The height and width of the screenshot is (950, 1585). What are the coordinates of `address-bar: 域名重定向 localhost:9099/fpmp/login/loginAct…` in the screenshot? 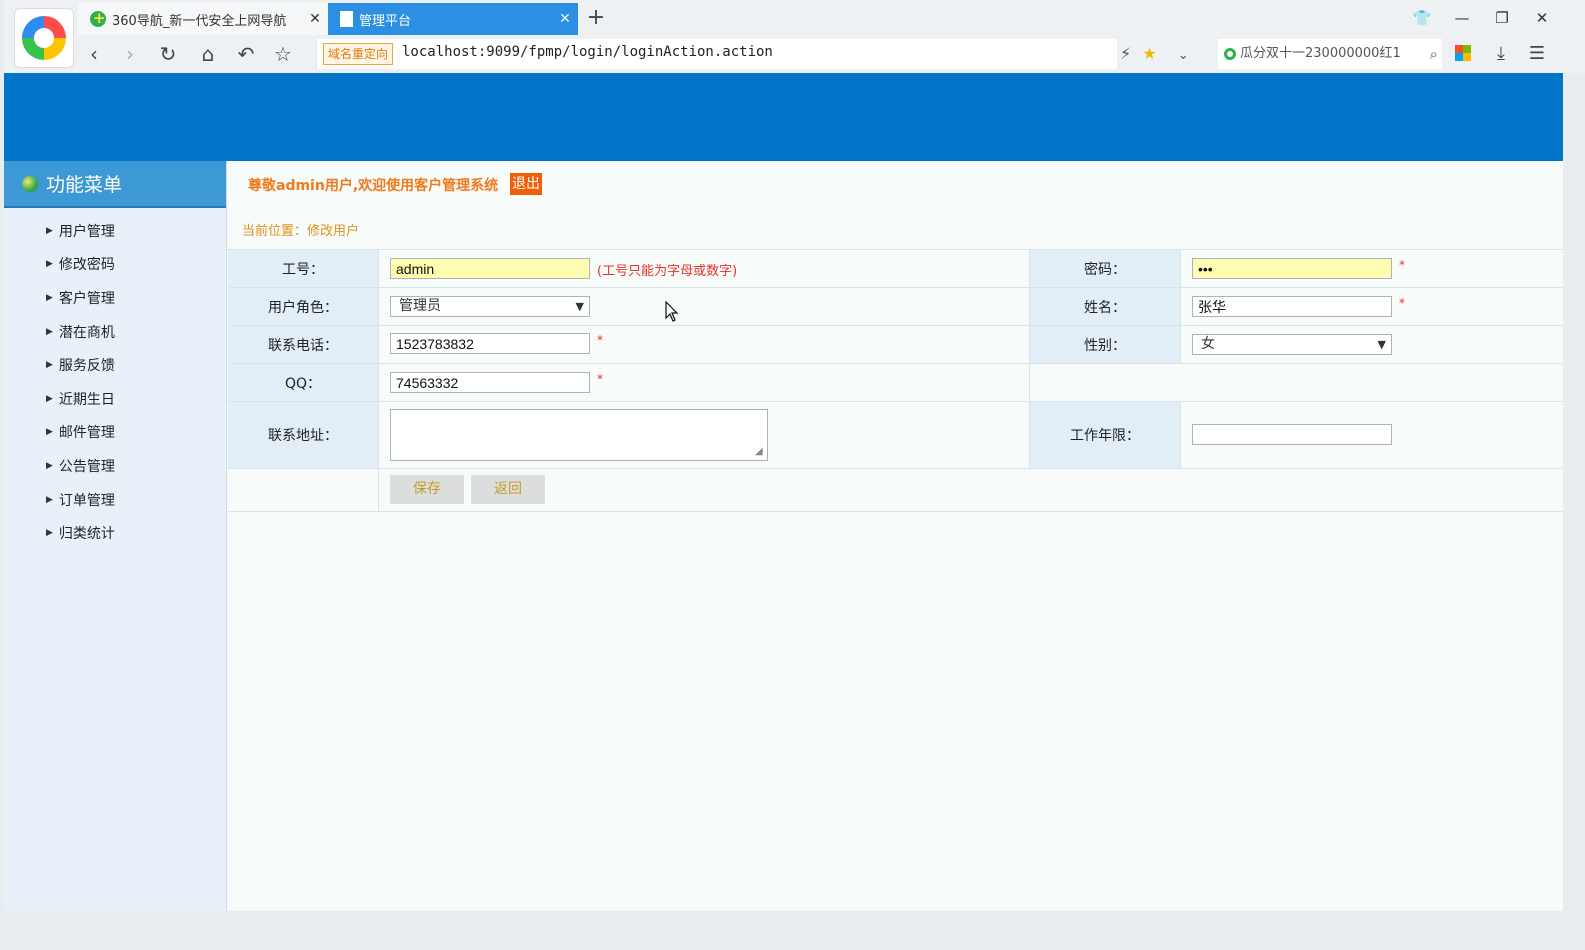 It's located at (716, 54).